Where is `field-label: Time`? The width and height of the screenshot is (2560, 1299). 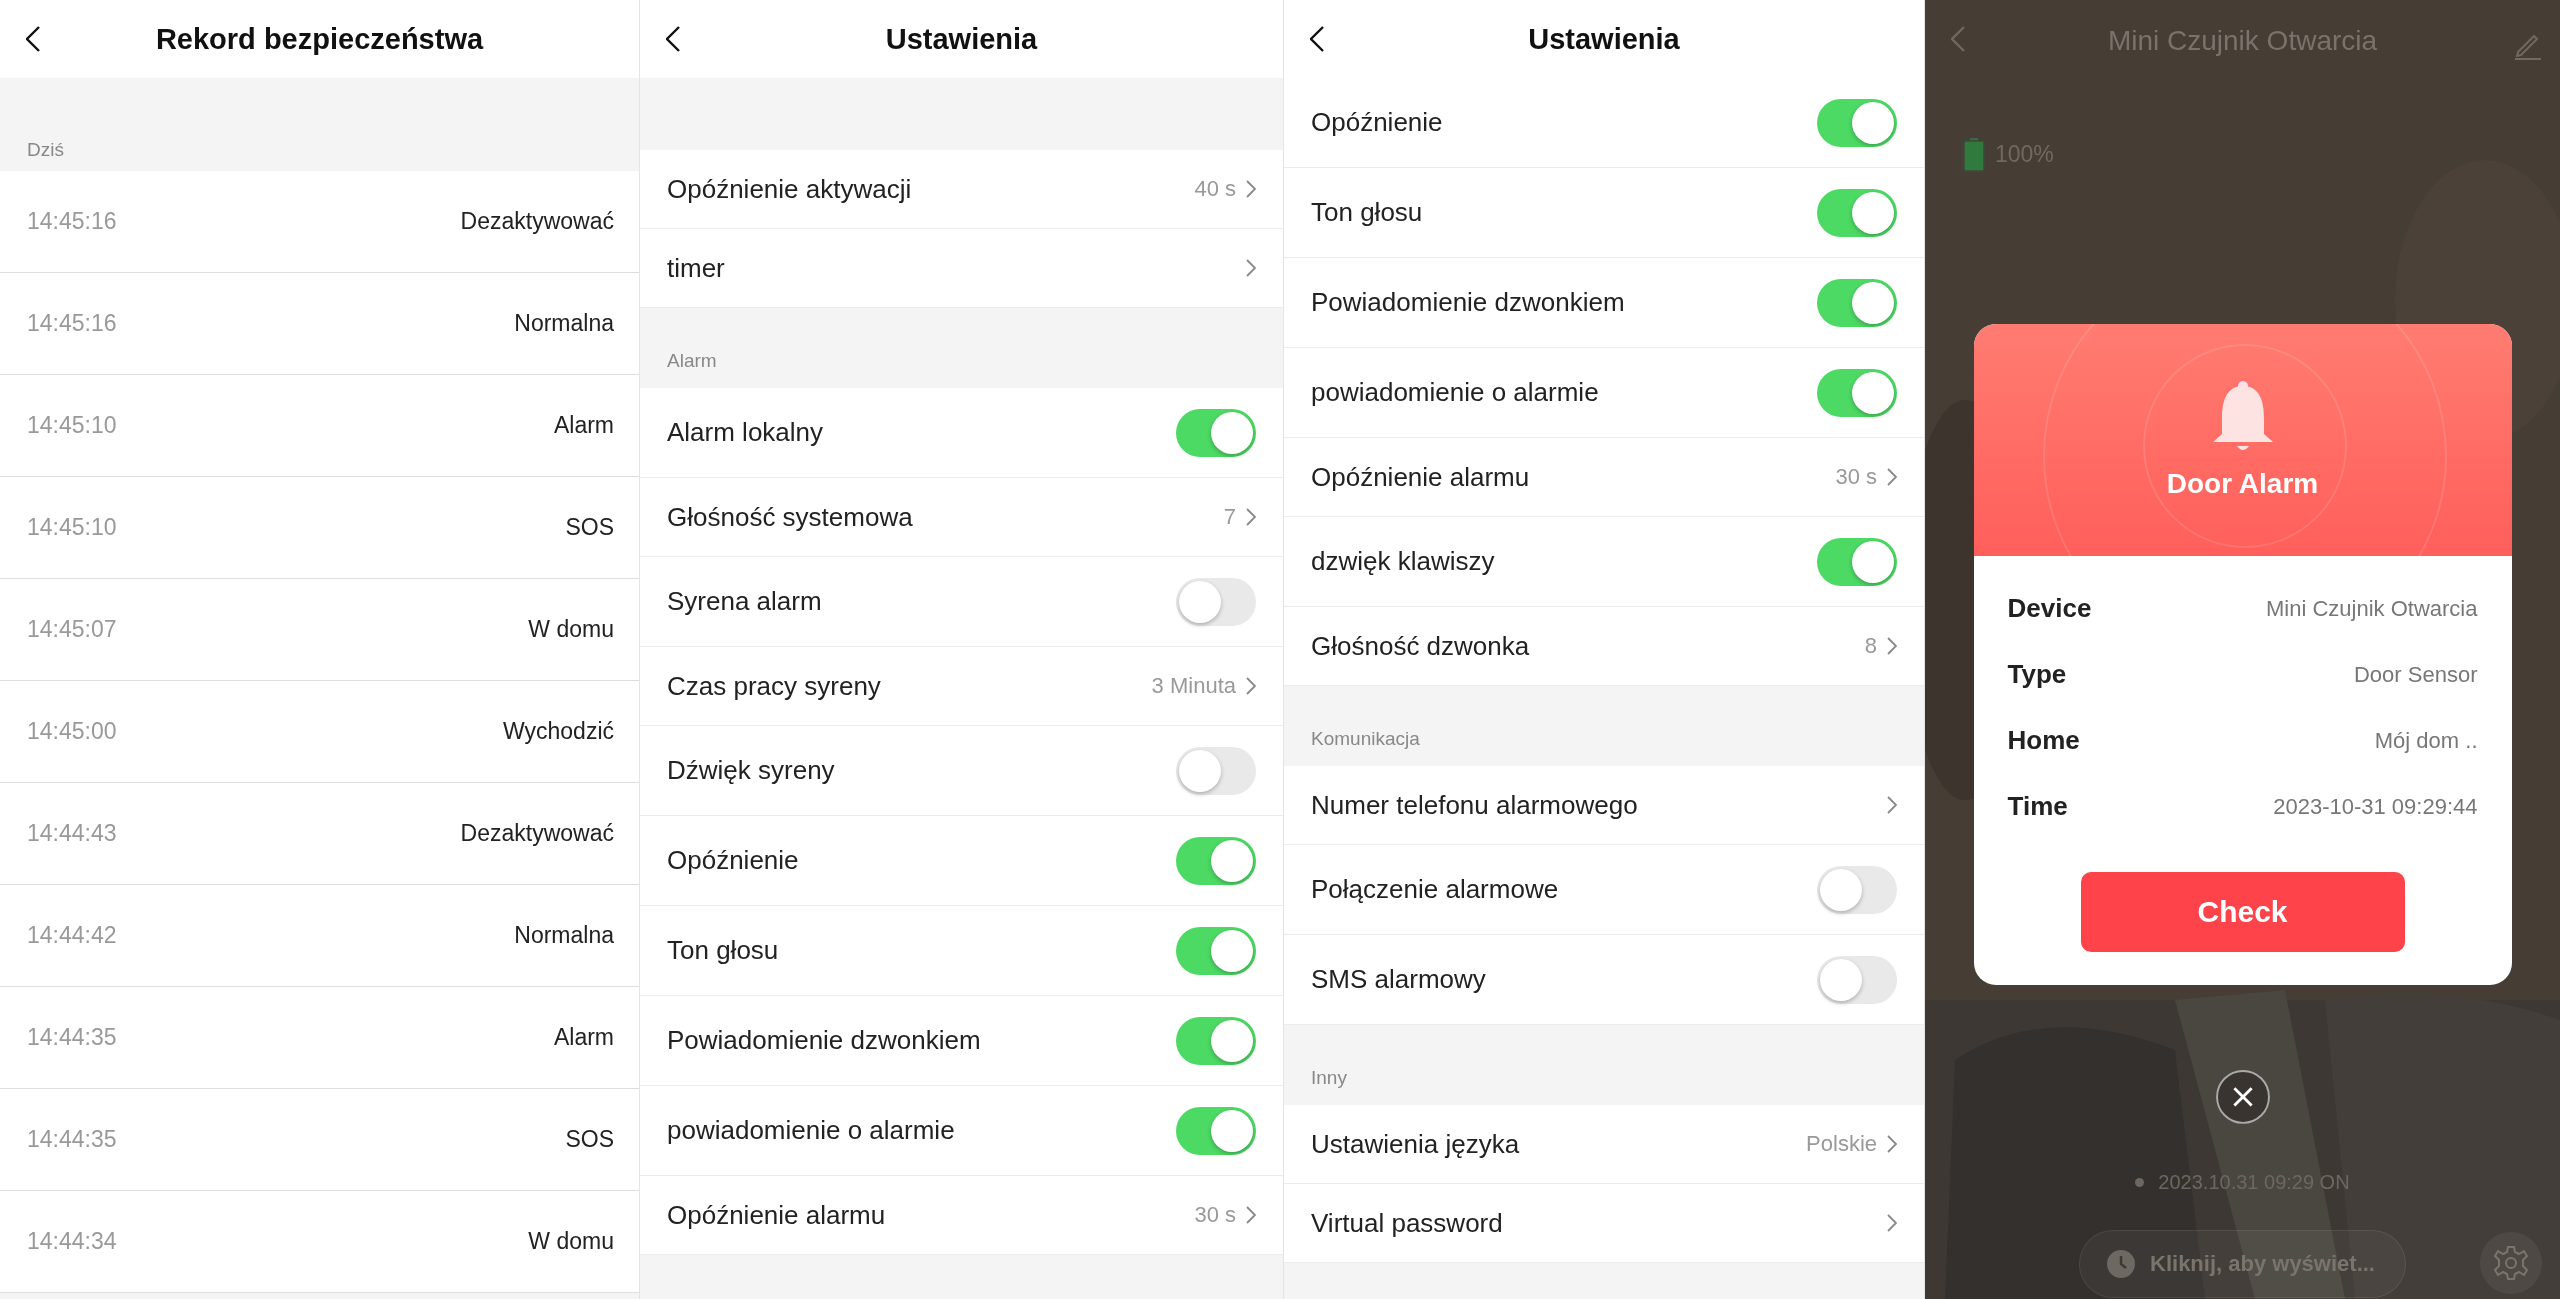
field-label: Time is located at coordinates (2037, 807).